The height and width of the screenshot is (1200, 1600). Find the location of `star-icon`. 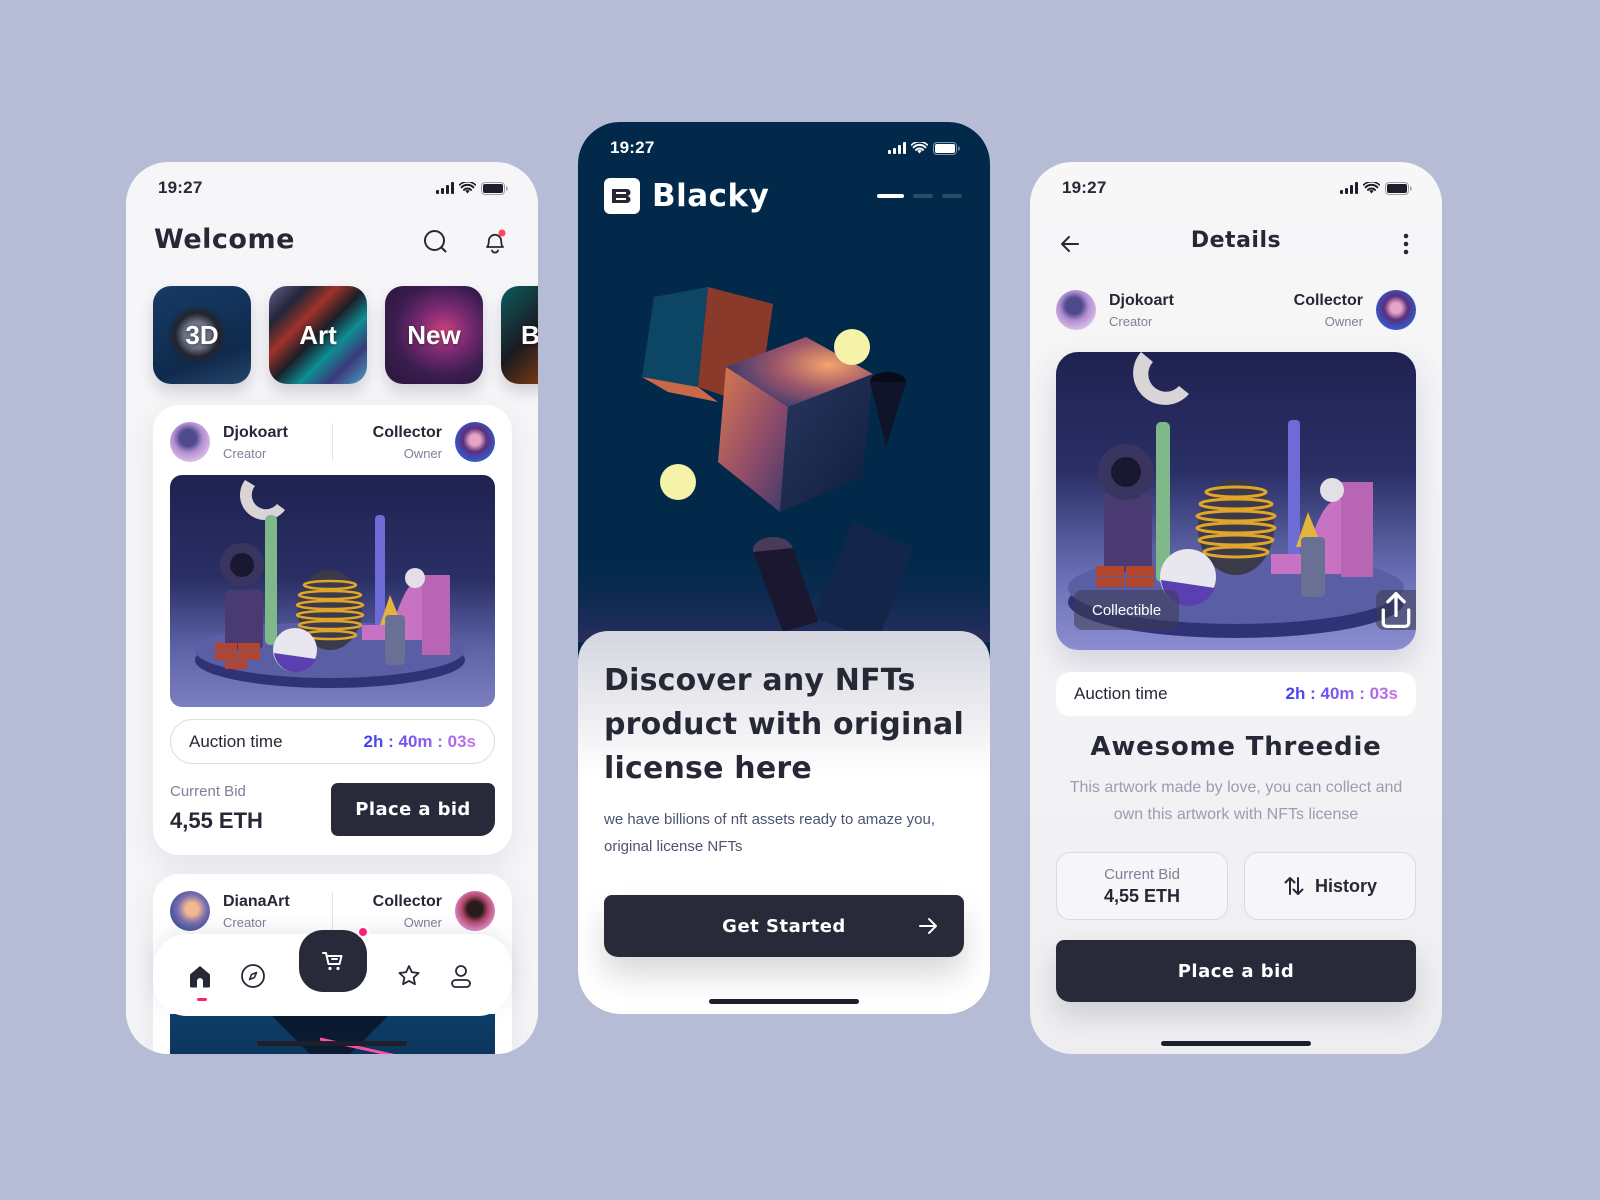

star-icon is located at coordinates (409, 975).